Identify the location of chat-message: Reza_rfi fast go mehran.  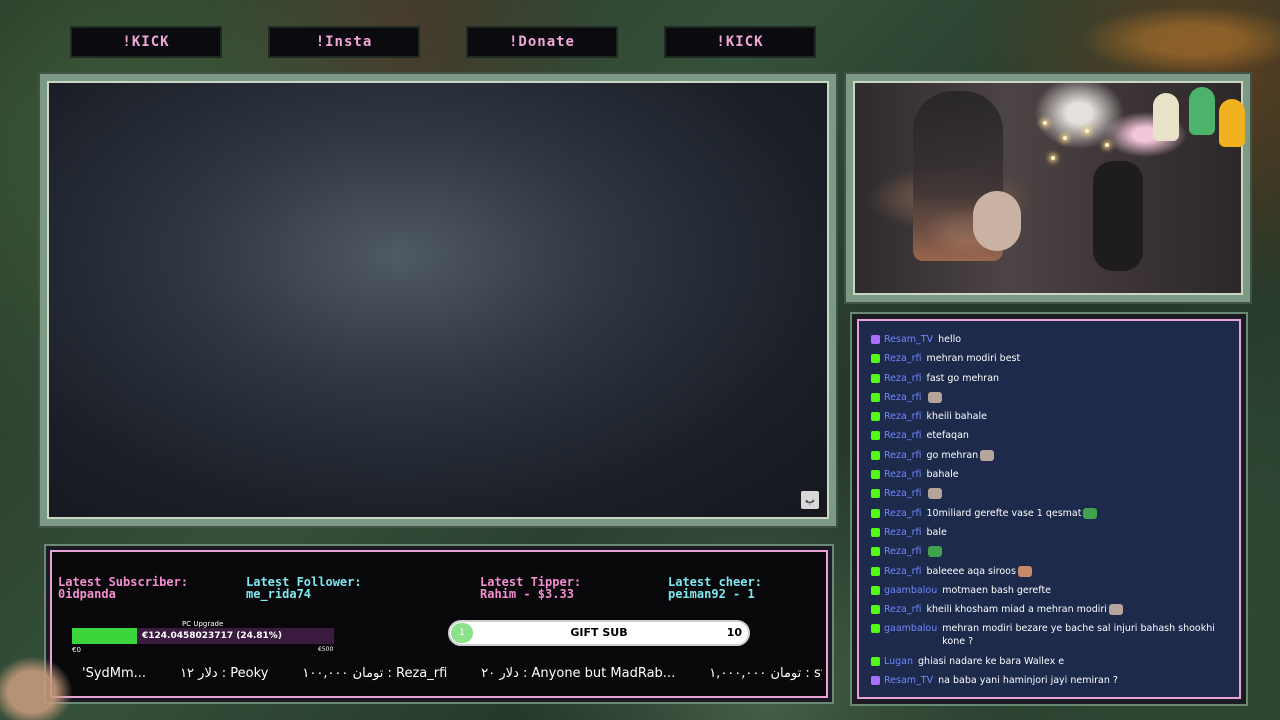
(1049, 378).